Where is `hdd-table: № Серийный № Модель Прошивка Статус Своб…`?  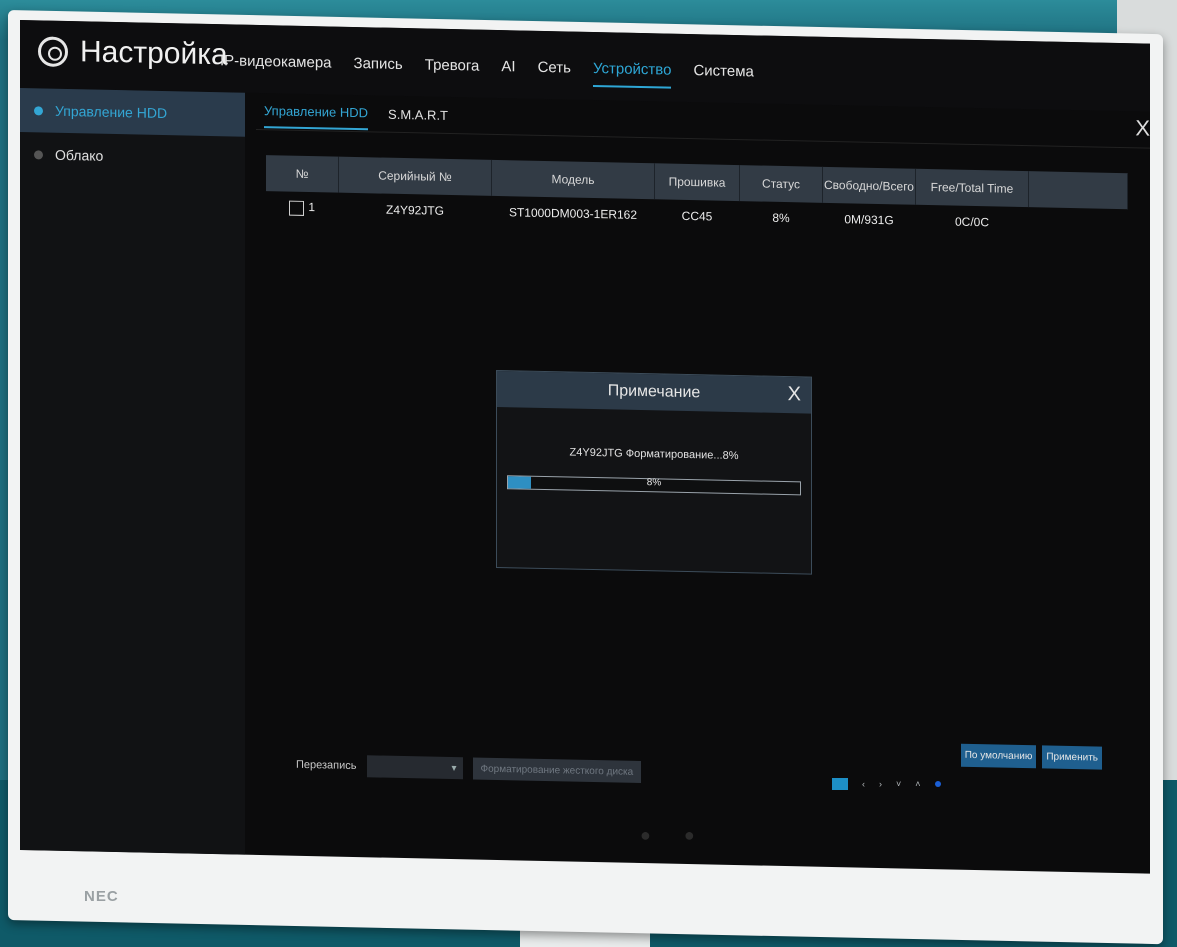
hdd-table: № Серийный № Модель Прошивка Статус Своб… is located at coordinates (697, 198).